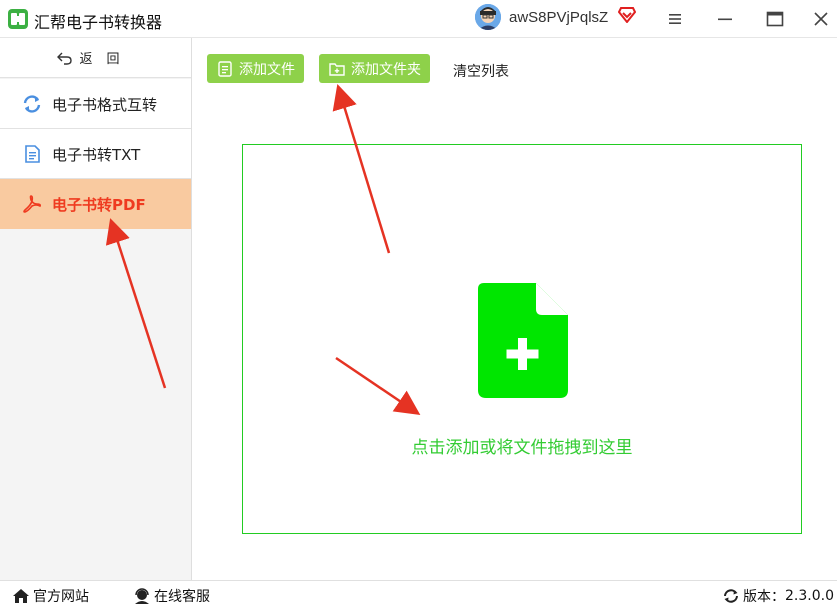 This screenshot has width=837, height=607. What do you see at coordinates (731, 596) in the screenshot?
I see `update-icon` at bounding box center [731, 596].